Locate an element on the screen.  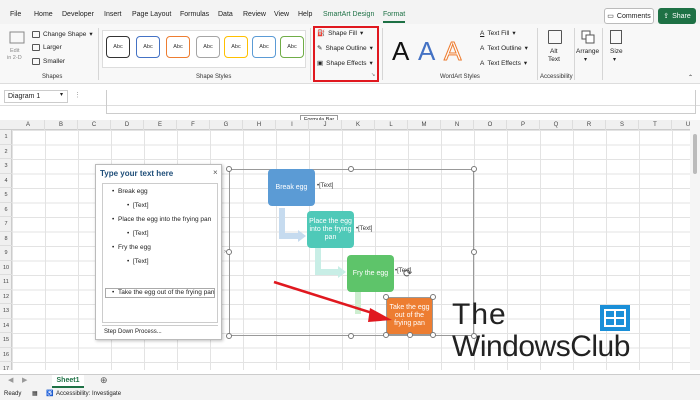
formula-input is located at coordinates (401, 102).